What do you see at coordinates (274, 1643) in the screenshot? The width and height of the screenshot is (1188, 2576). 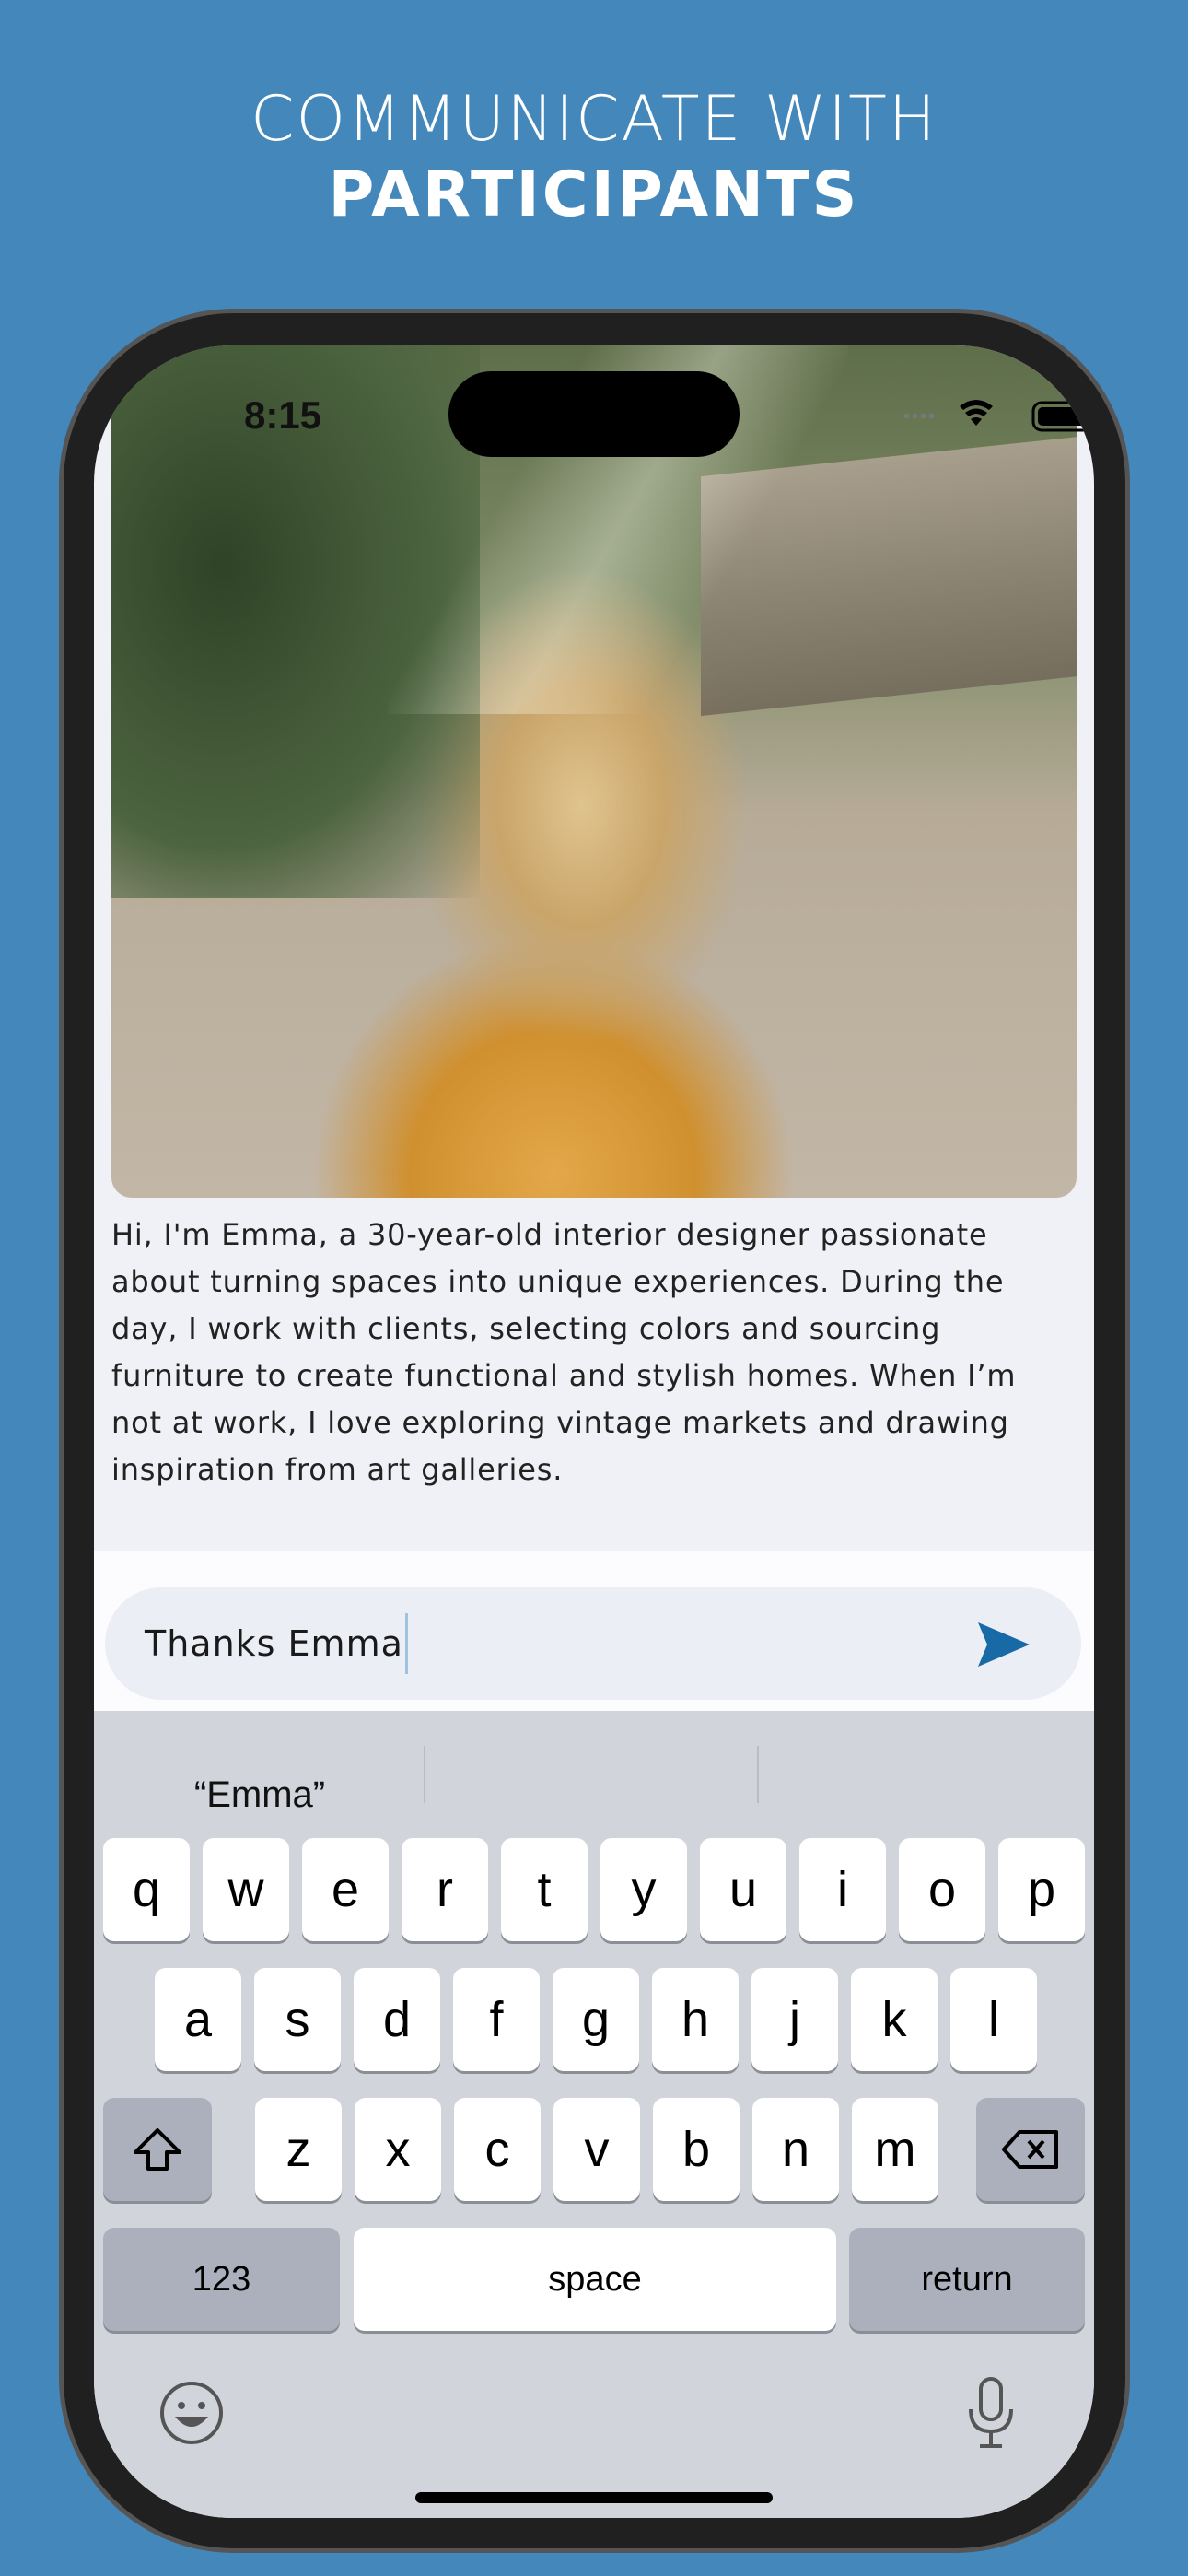 I see `message-input-text: Thanks Emma` at bounding box center [274, 1643].